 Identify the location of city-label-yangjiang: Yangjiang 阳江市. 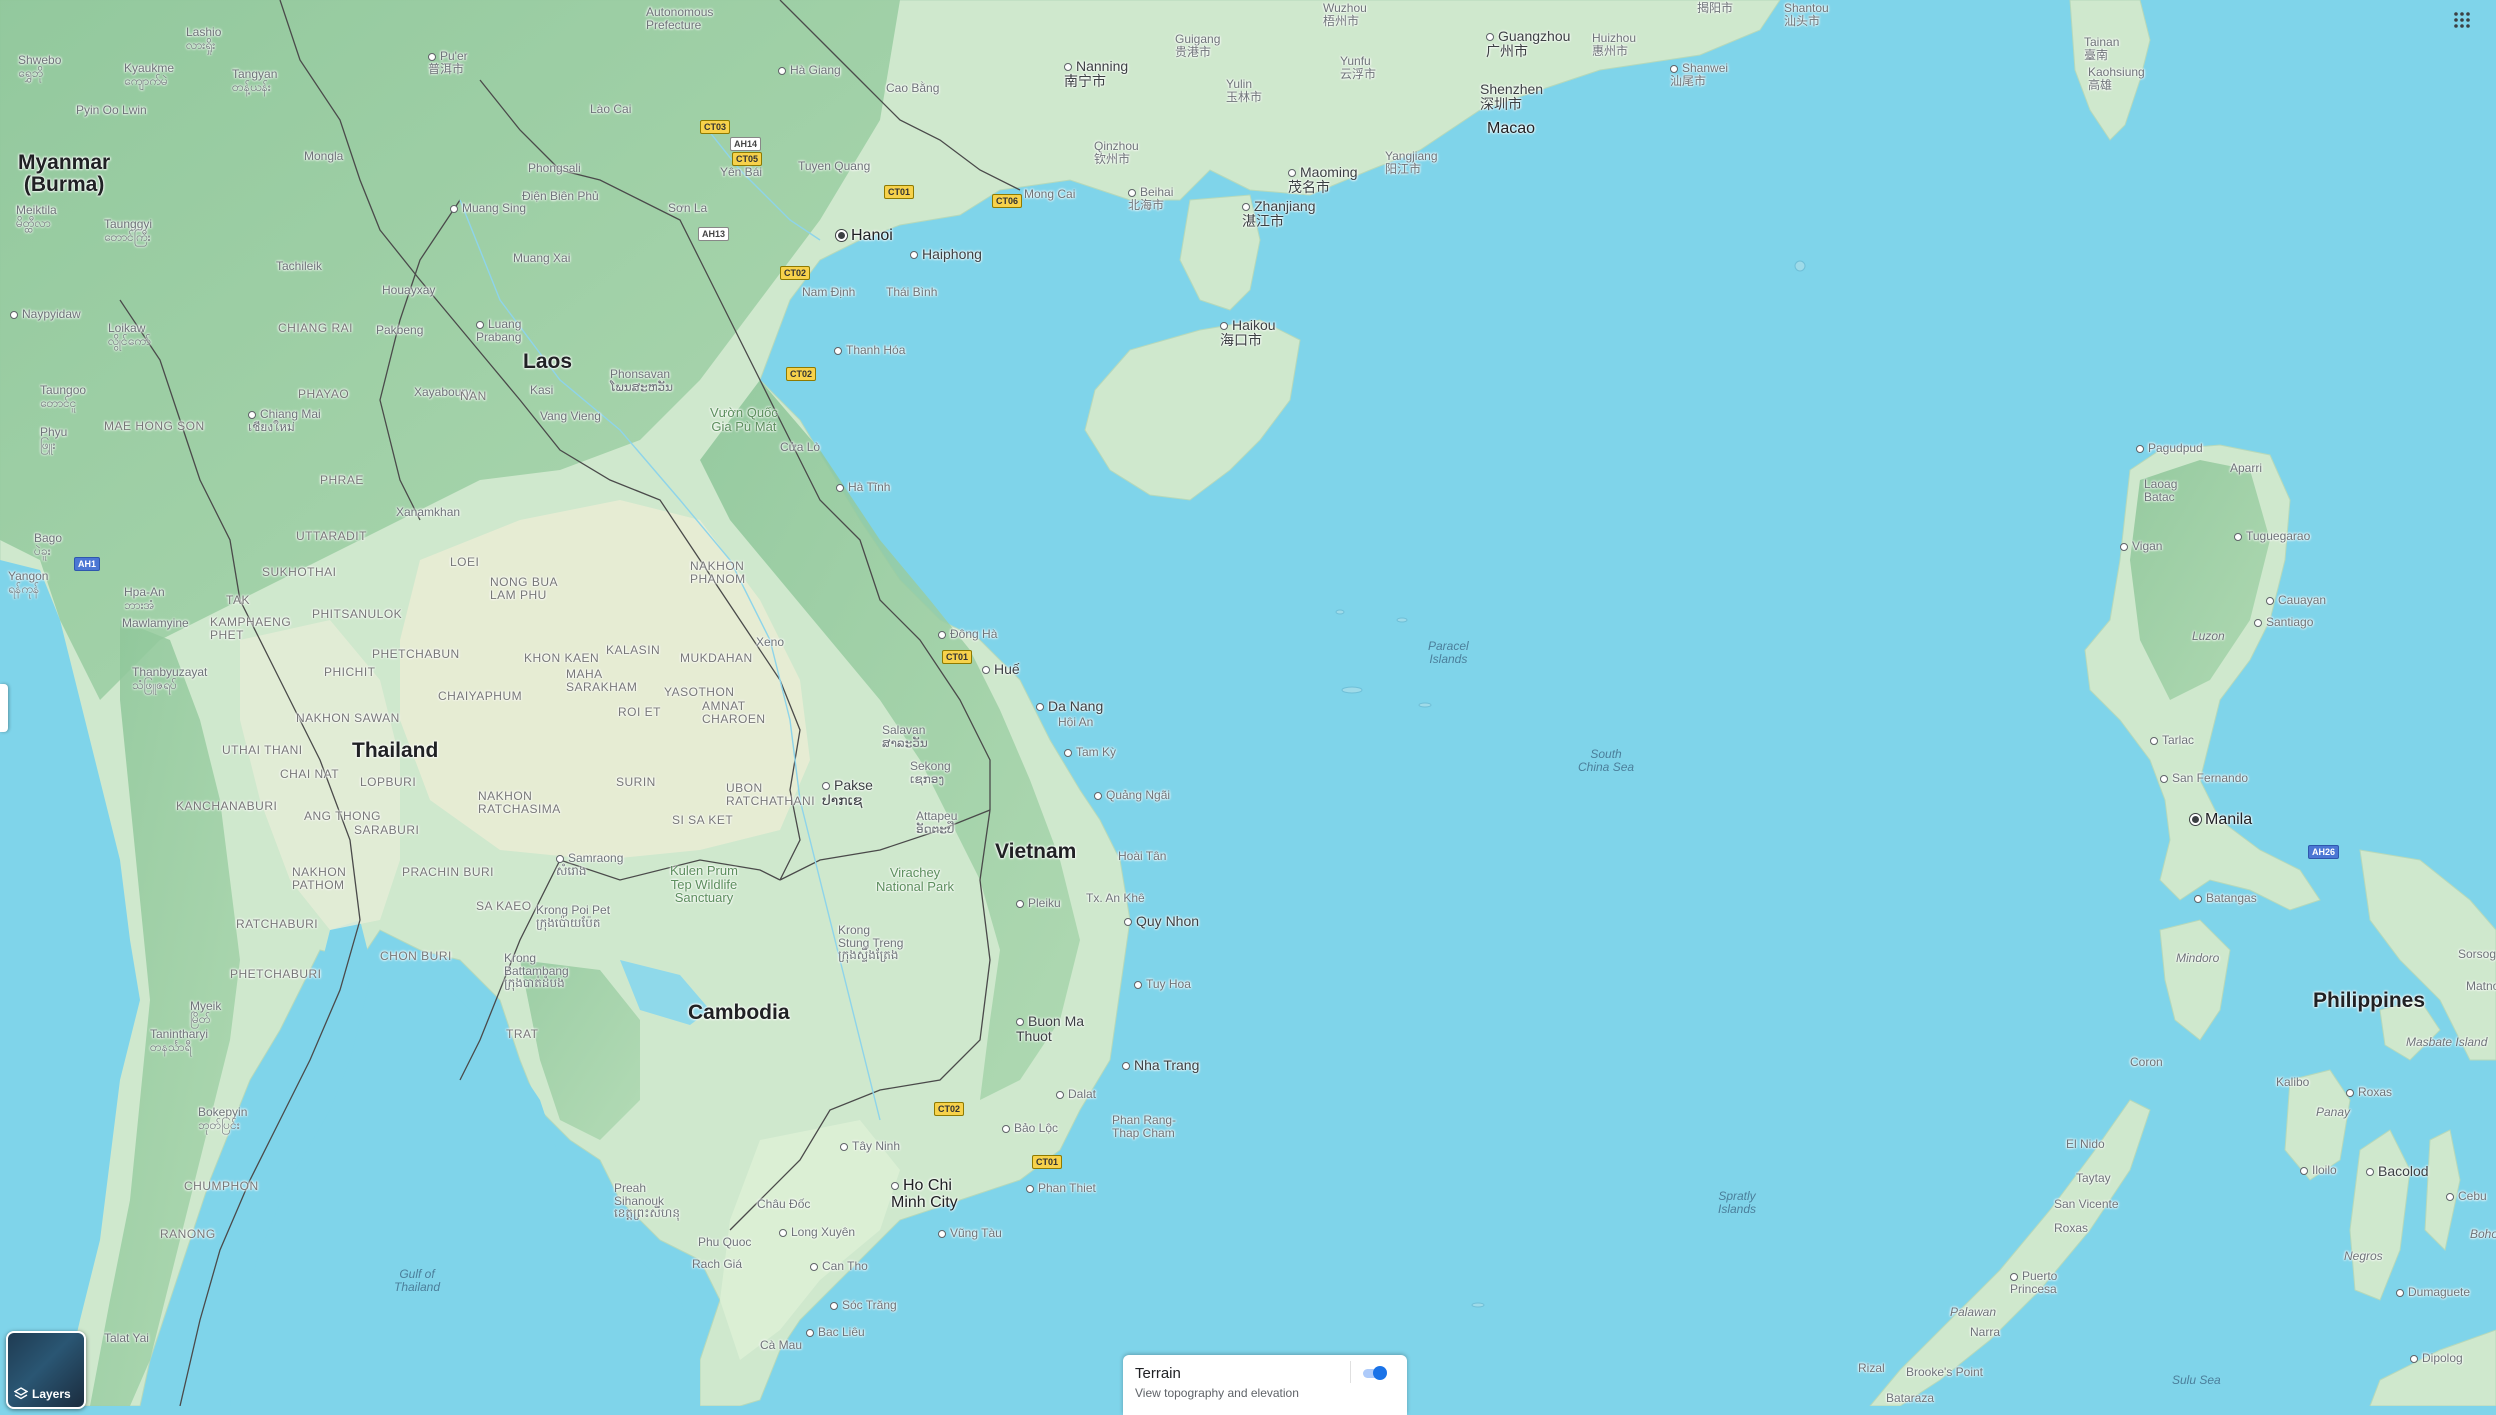
(1411, 162).